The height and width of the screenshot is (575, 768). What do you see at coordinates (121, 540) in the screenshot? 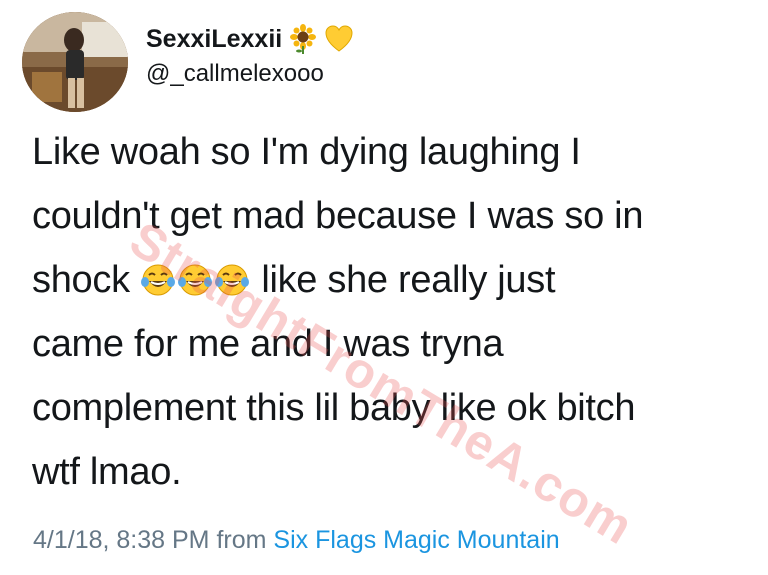
I see `timestamp: 4/1/18, 8:38 PM` at bounding box center [121, 540].